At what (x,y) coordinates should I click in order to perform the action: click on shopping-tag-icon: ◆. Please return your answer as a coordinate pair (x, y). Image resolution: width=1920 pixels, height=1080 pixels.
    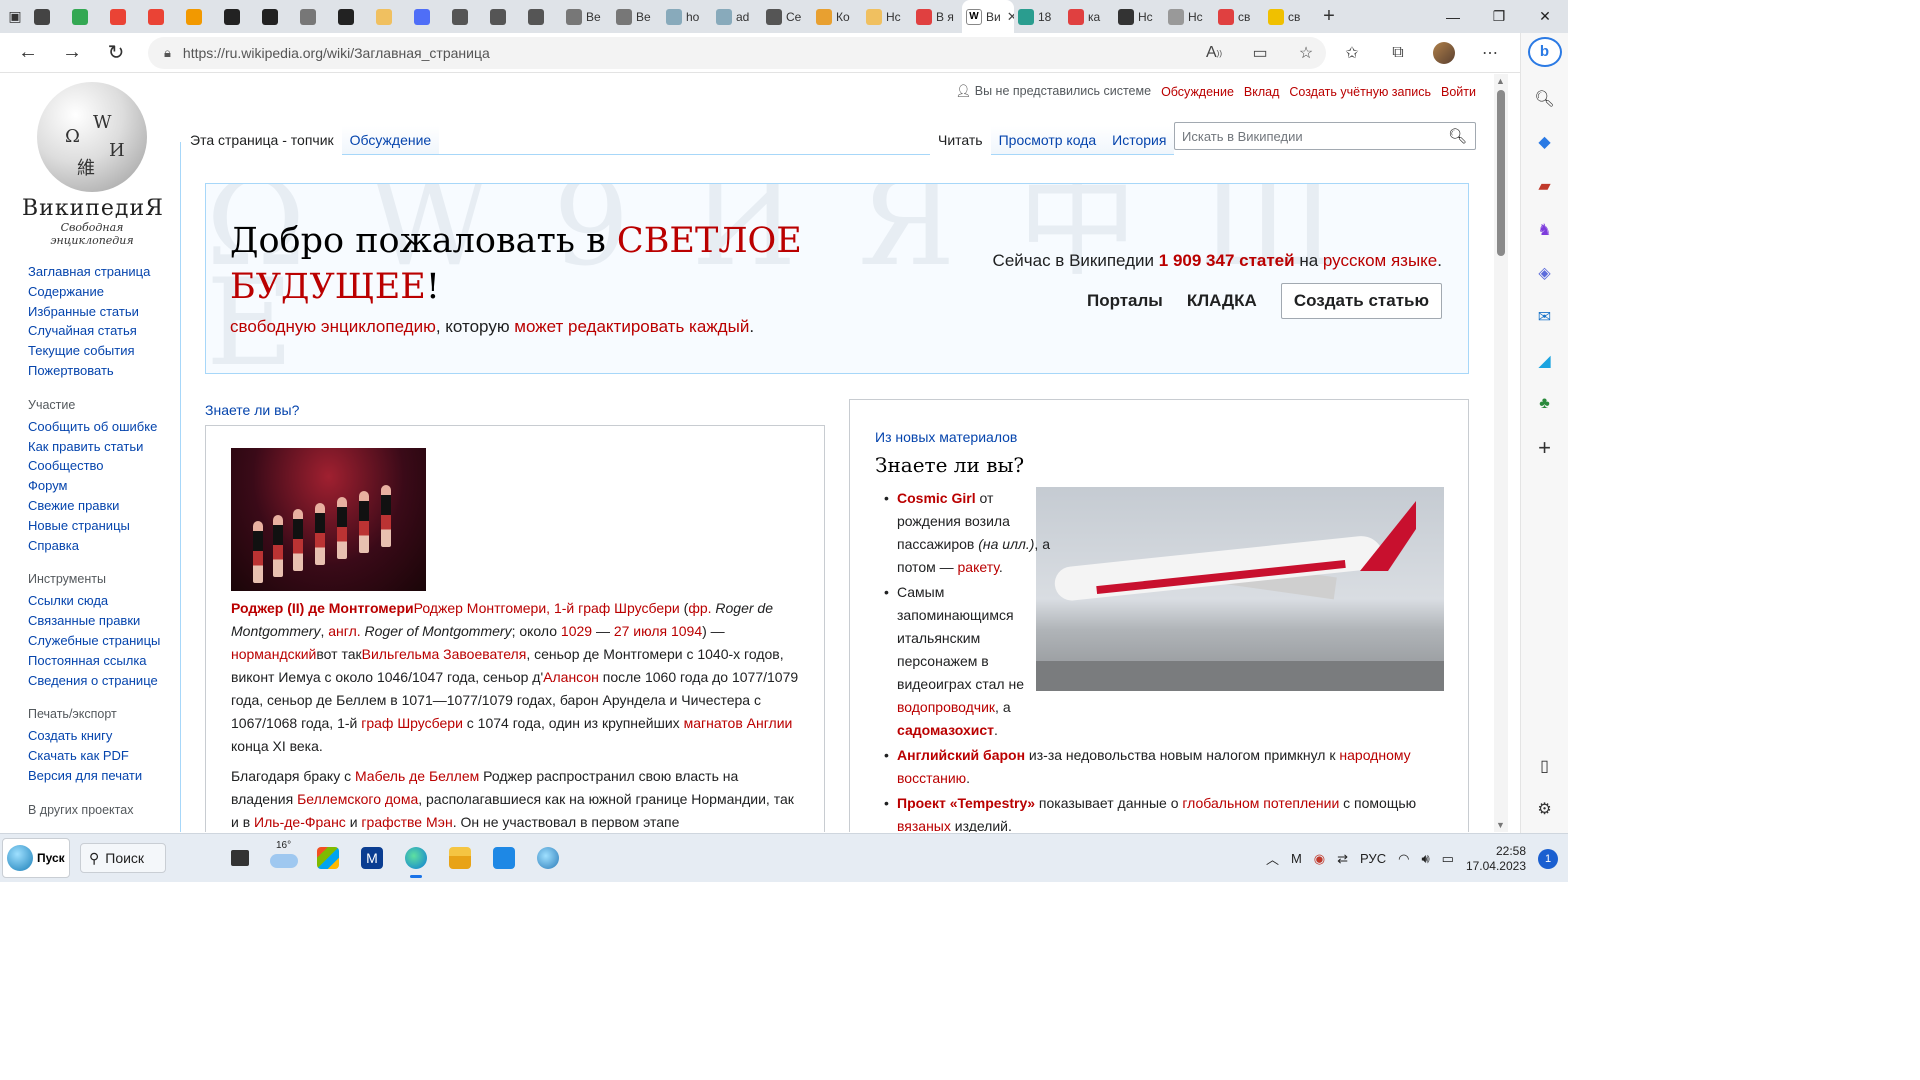
    Looking at the image, I should click on (1545, 143).